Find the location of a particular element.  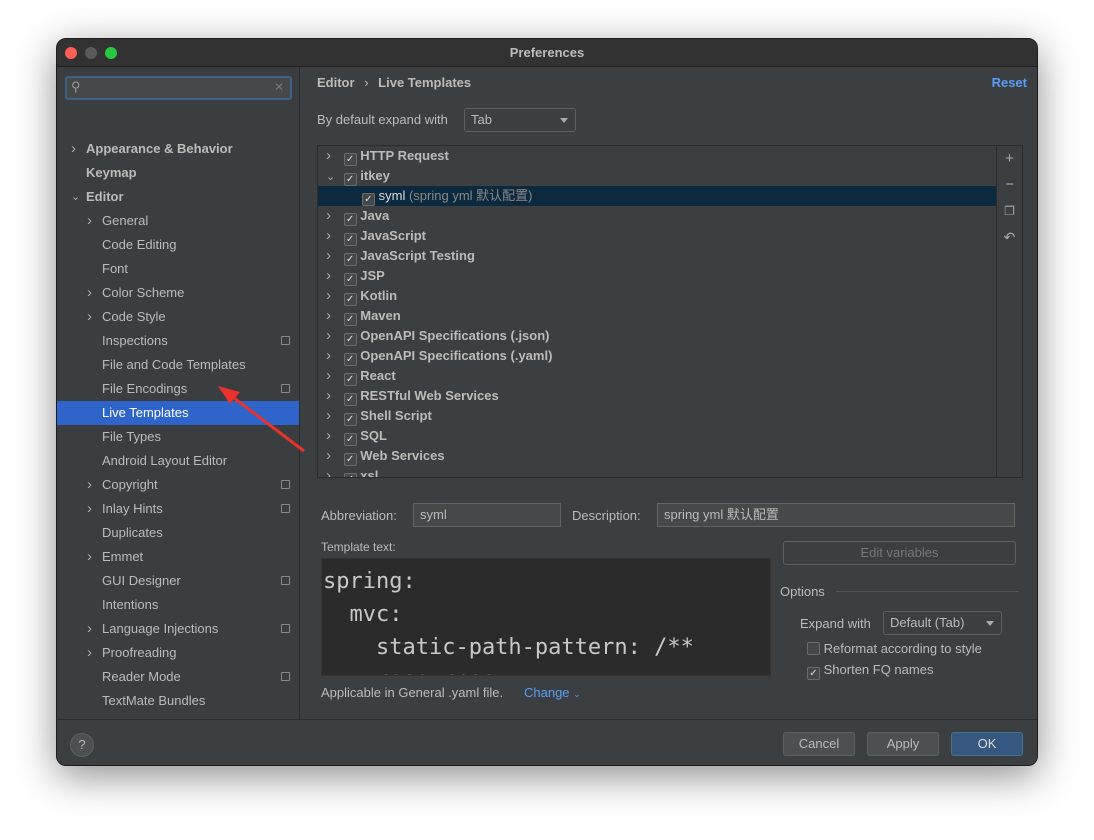

arrow-shaft is located at coordinates (267, 423).